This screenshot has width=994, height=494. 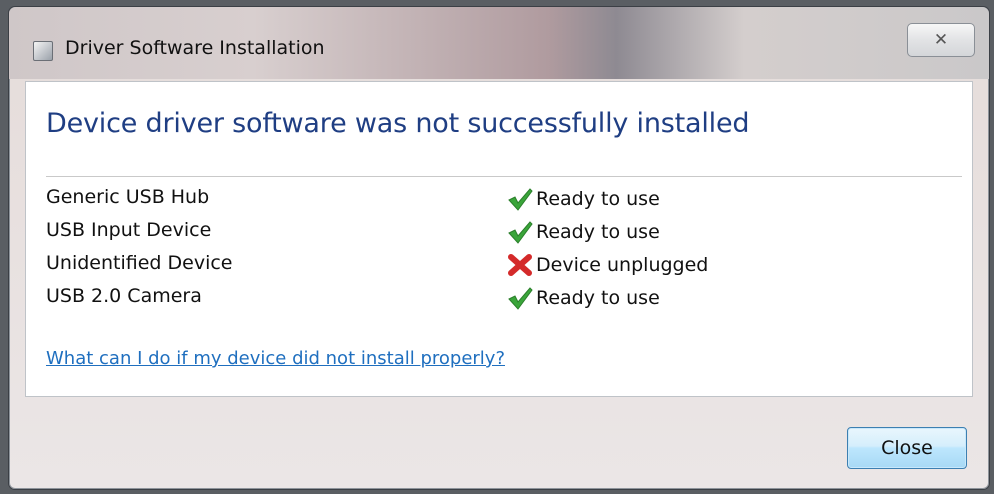 I want to click on device-row: USB Input Device Ready to use, so click(x=496, y=231).